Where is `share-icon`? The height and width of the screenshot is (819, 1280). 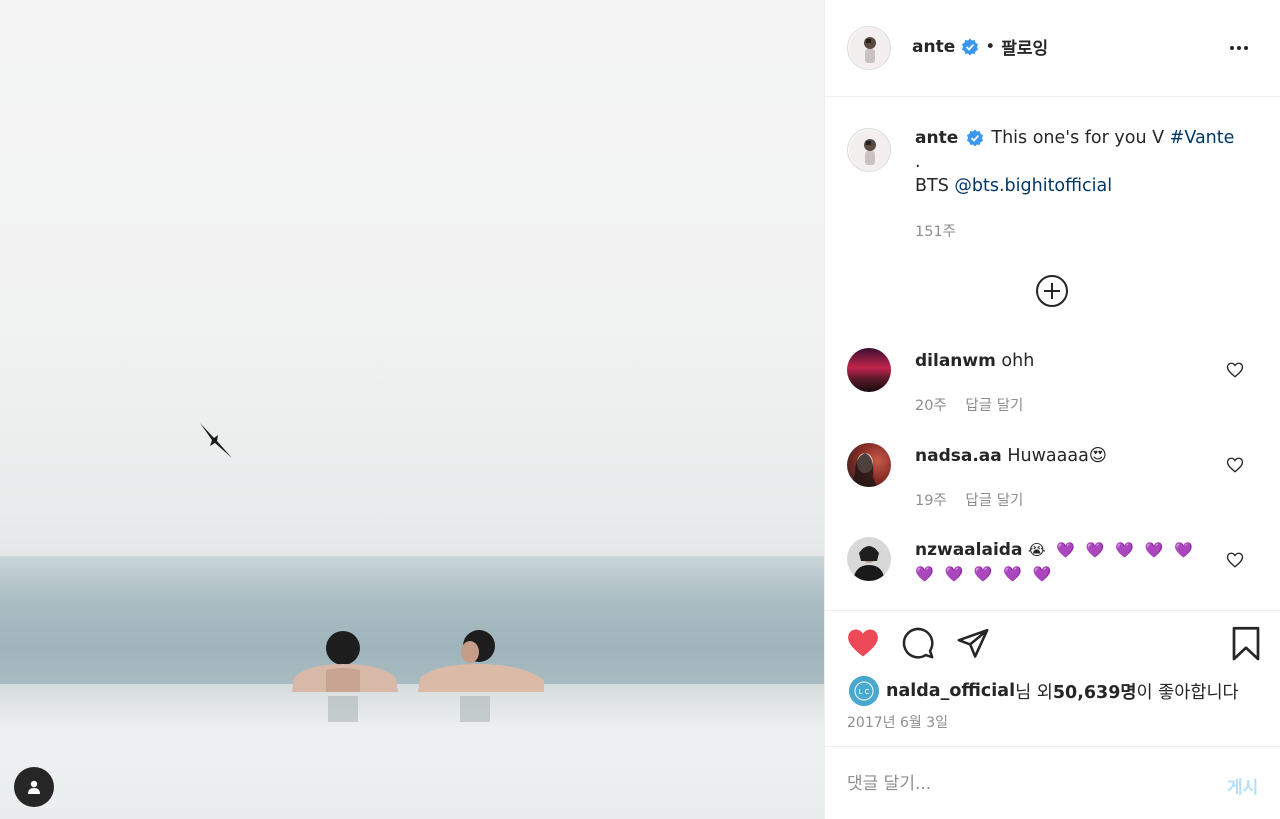 share-icon is located at coordinates (973, 643).